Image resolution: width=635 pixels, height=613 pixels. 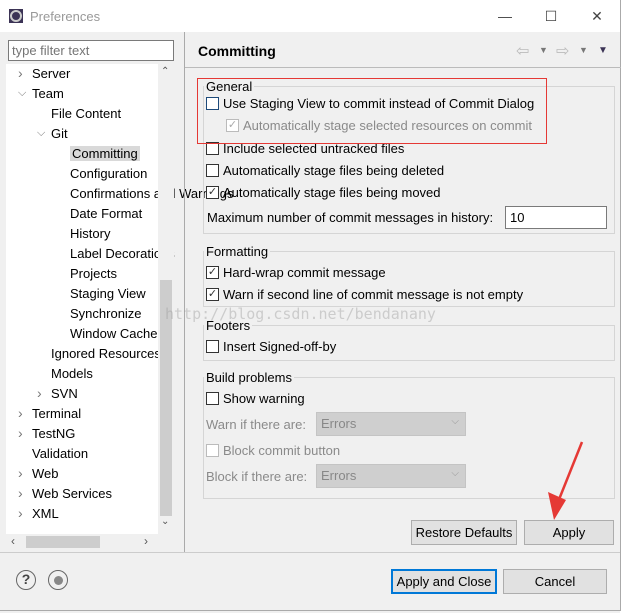 What do you see at coordinates (372, 111) in the screenshot?
I see `annotation-highlight-box` at bounding box center [372, 111].